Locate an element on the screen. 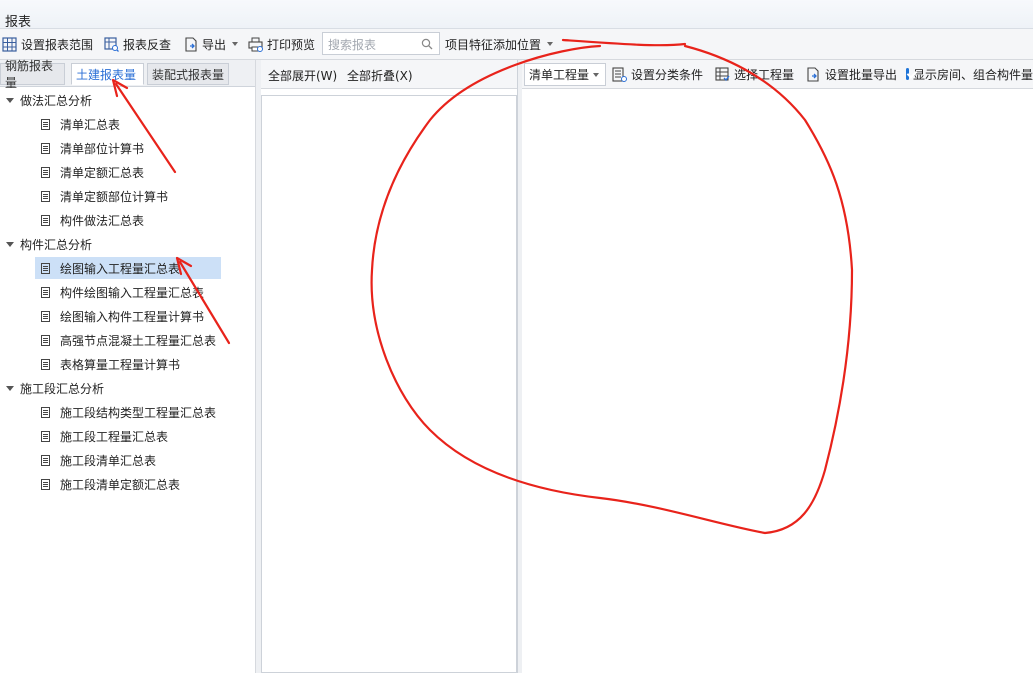  tree-item: 清单部位计算书 is located at coordinates (92, 148).